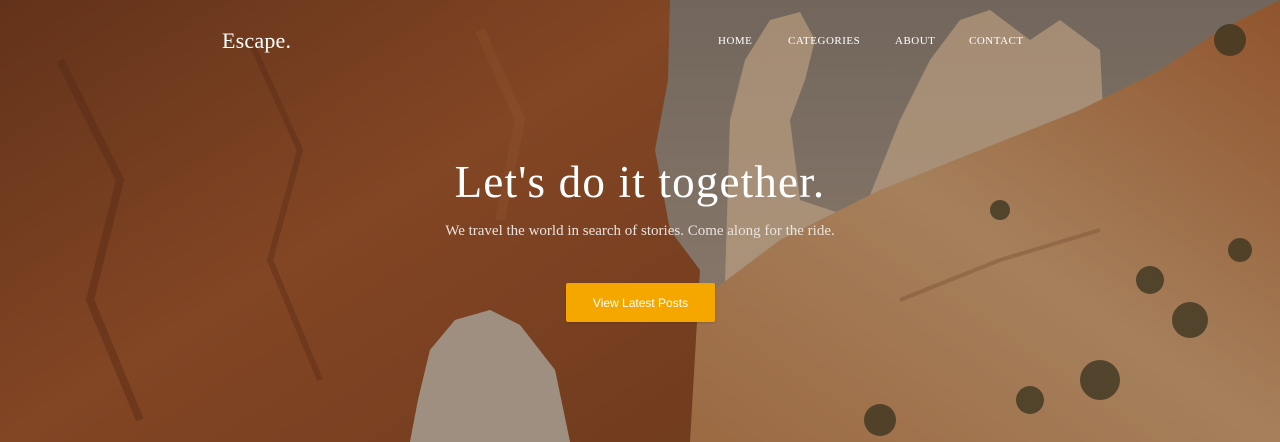 Image resolution: width=1280 pixels, height=442 pixels. I want to click on nav-item-categories: CATEGORIES, so click(824, 41).